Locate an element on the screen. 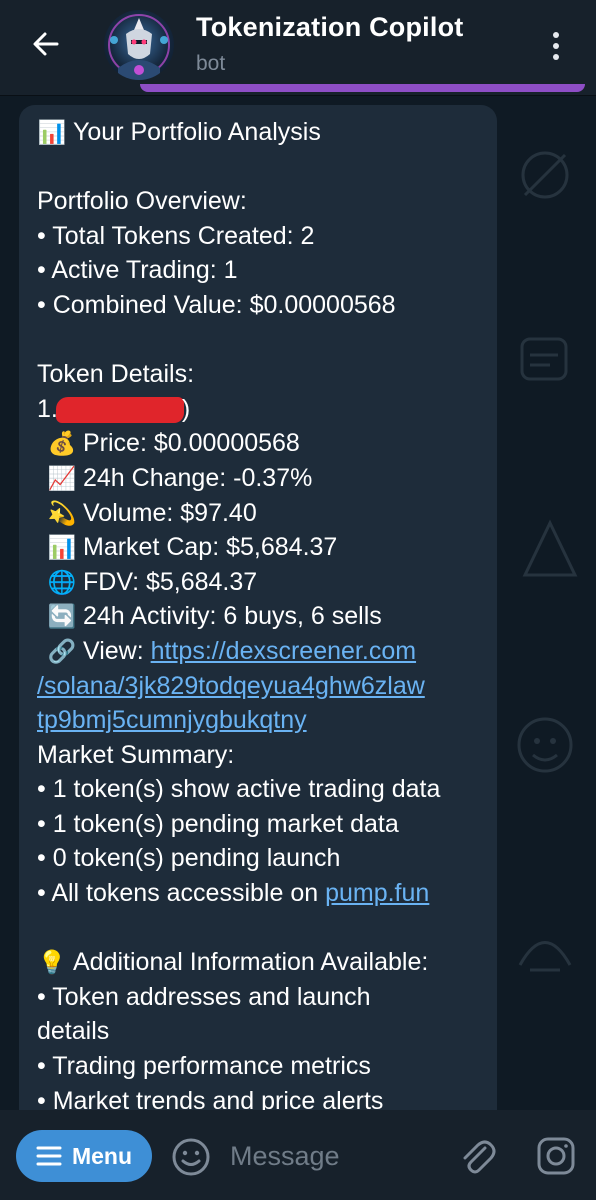 The width and height of the screenshot is (596, 1200). section-heading: 💡 Additional Information Available: is located at coordinates (262, 962).